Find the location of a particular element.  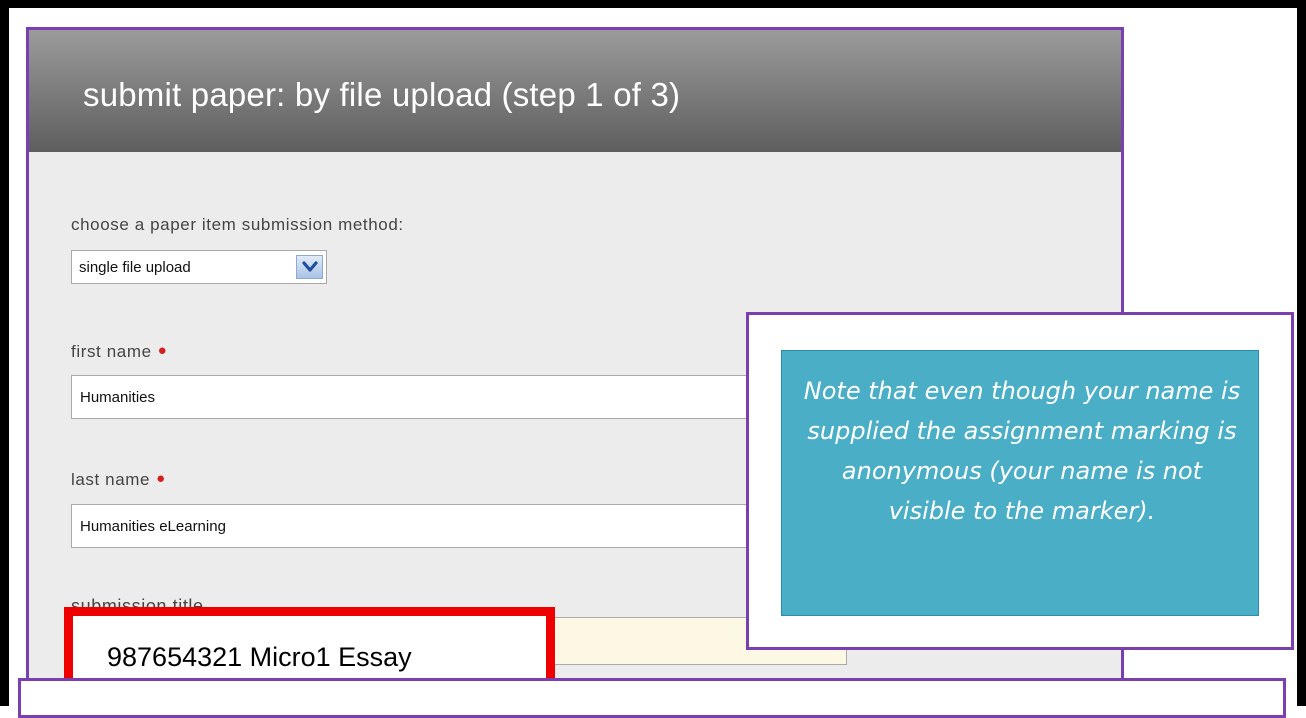

submission-title-value: 987654321 Micro1 Essay is located at coordinates (259, 657).